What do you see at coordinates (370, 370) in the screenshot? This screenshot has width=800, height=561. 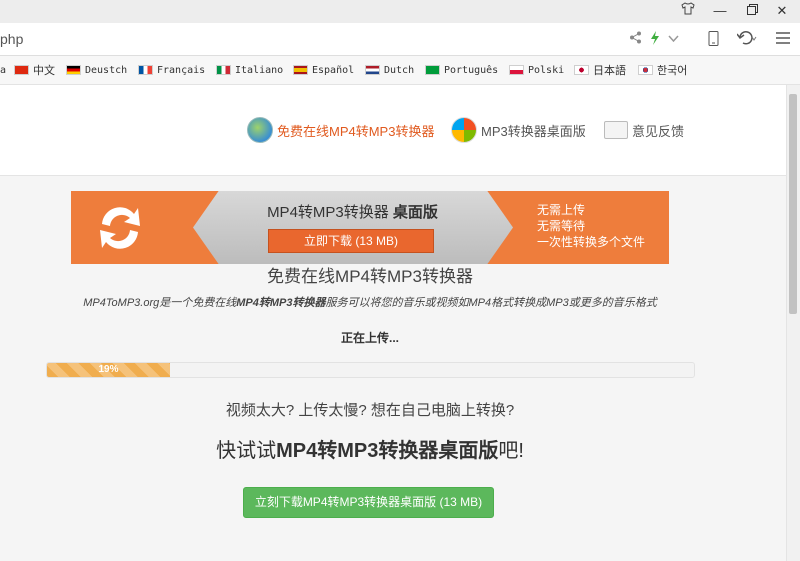 I see `upload-progress-bar: 19%` at bounding box center [370, 370].